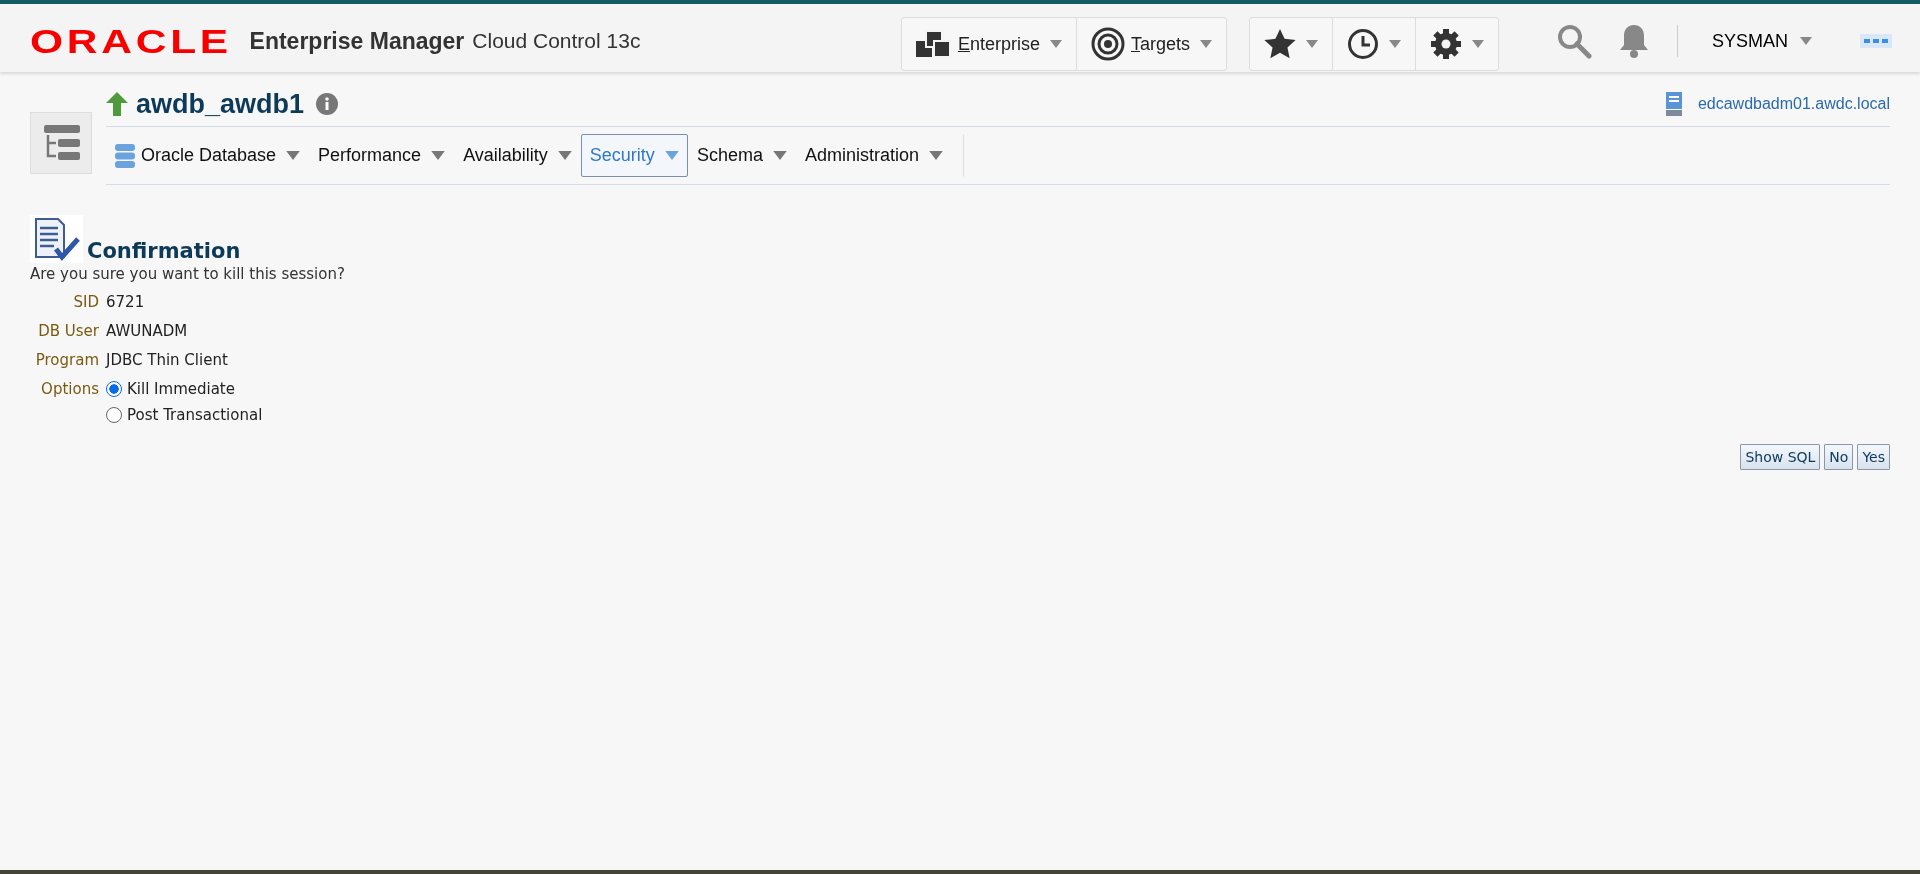  What do you see at coordinates (208, 155) in the screenshot?
I see `nav-menu: Oracle Database` at bounding box center [208, 155].